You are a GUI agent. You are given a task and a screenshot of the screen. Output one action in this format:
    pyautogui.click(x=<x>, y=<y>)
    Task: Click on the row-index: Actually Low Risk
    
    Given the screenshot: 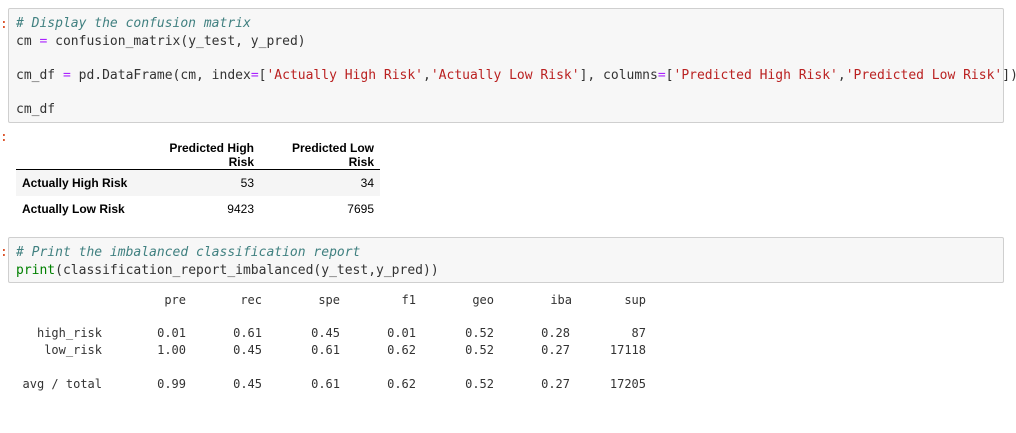 What is the action you would take?
    pyautogui.click(x=73, y=209)
    